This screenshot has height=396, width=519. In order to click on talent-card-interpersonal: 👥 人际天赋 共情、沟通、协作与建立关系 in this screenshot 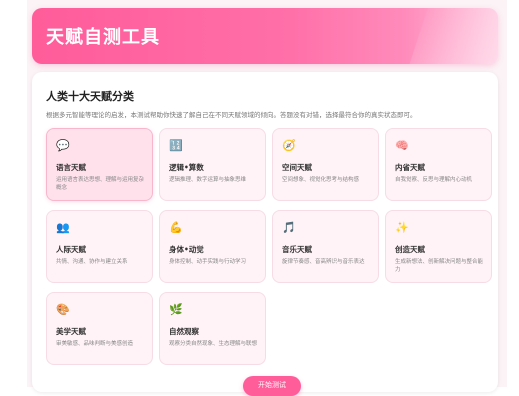, I will do `click(99, 246)`.